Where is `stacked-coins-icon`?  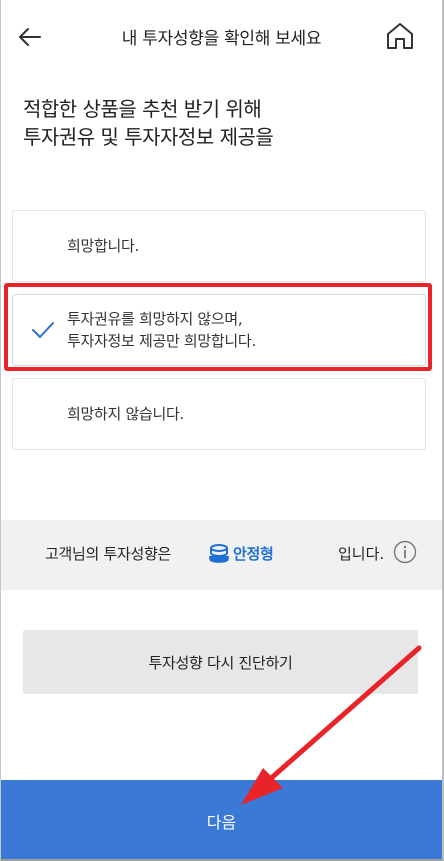
stacked-coins-icon is located at coordinates (219, 553).